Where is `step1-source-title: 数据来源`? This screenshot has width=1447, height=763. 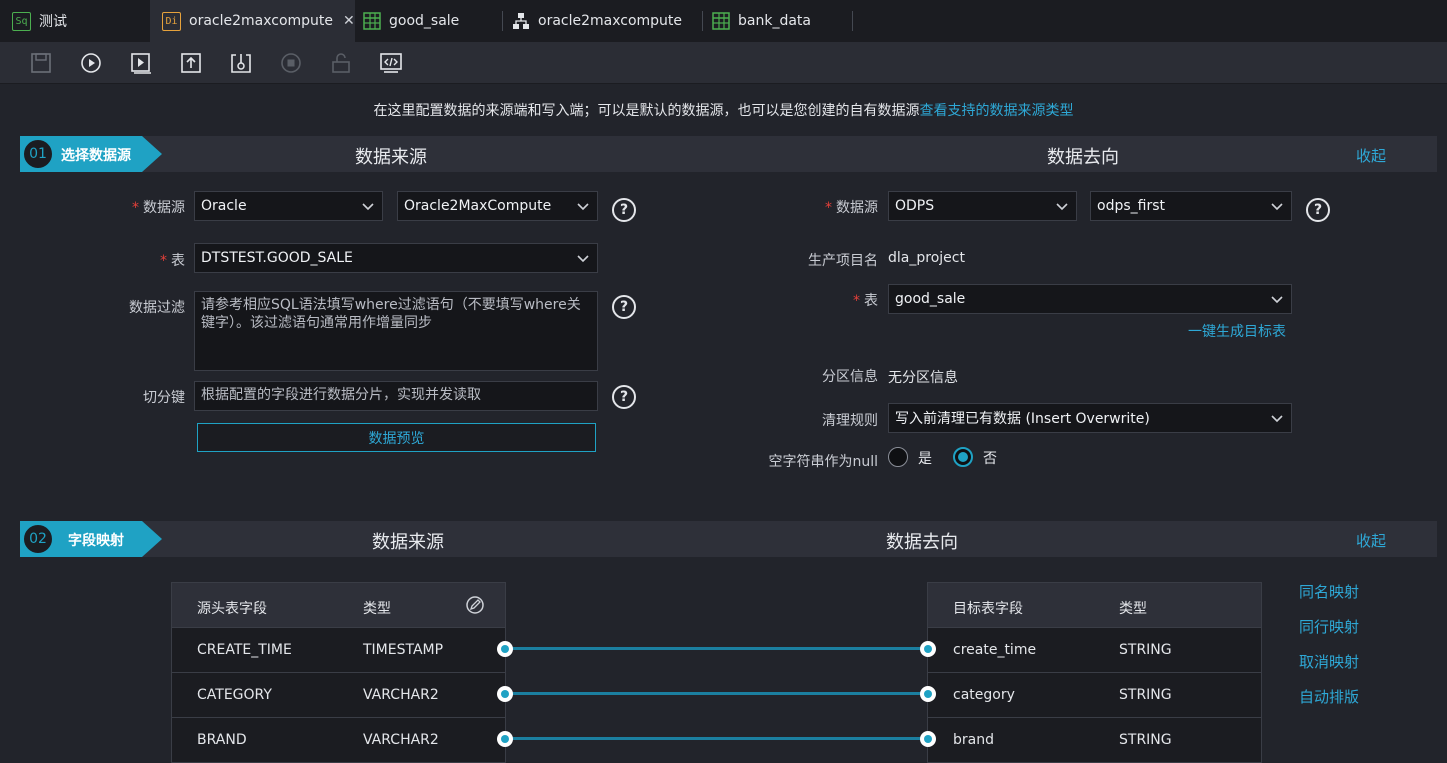
step1-source-title: 数据来源 is located at coordinates (391, 157).